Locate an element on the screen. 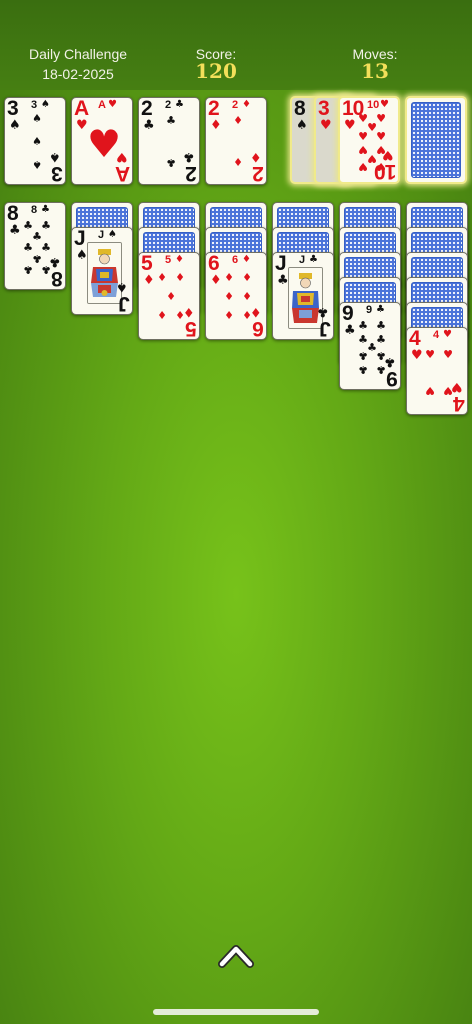 Image resolution: width=472 pixels, height=1024 pixels. tableau-7-card-4-hearts: 4 ♥ 4 ♥ ♥ ♥ ♥ ♥ 4 ♥ is located at coordinates (437, 371).